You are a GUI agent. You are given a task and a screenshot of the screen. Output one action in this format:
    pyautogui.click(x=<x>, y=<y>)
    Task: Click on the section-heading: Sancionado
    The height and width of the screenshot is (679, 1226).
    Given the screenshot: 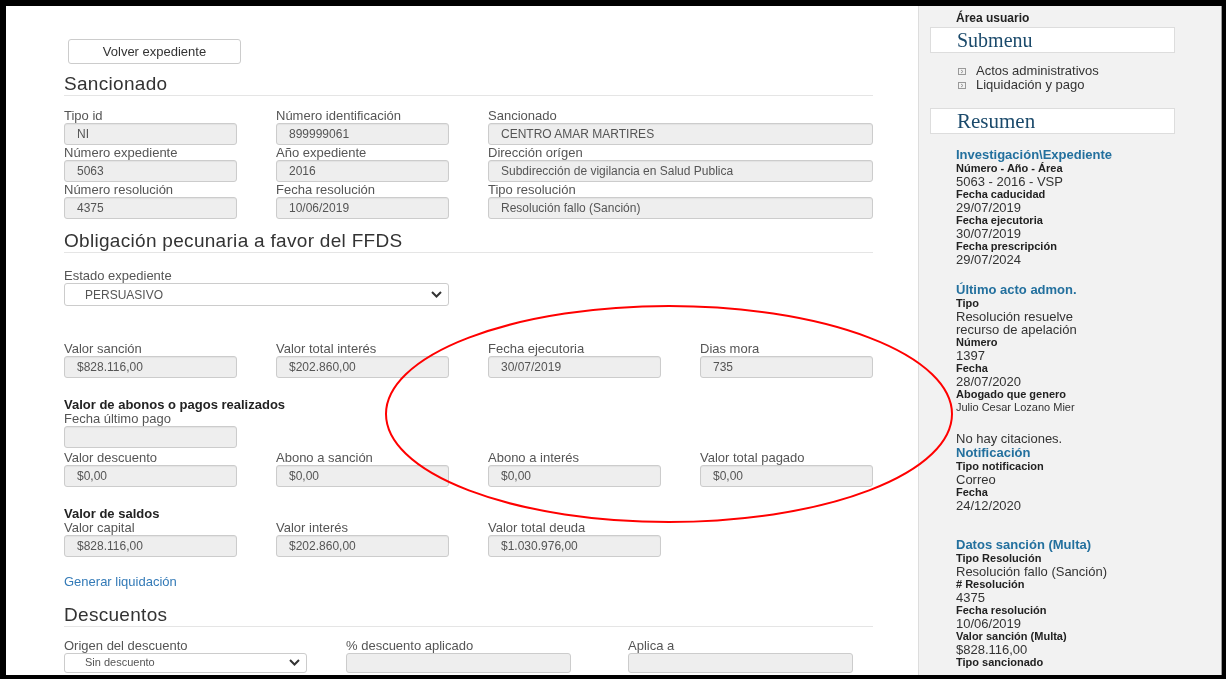 What is the action you would take?
    pyautogui.click(x=116, y=83)
    